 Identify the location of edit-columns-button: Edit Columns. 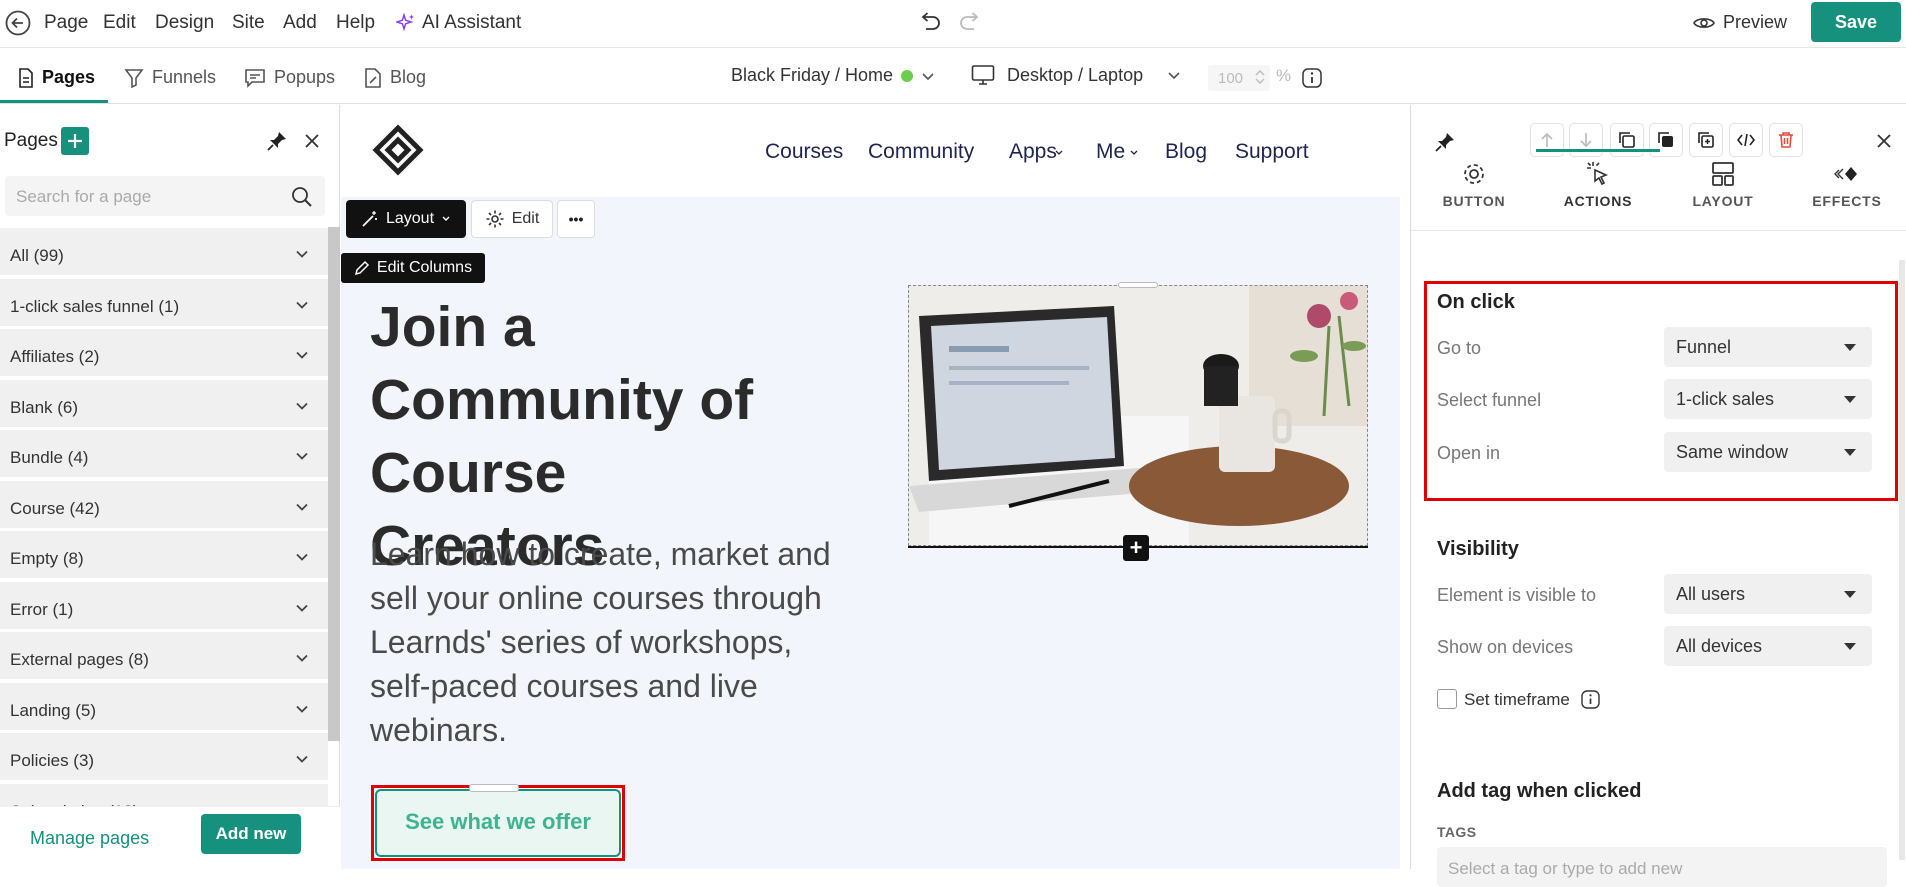
(413, 268).